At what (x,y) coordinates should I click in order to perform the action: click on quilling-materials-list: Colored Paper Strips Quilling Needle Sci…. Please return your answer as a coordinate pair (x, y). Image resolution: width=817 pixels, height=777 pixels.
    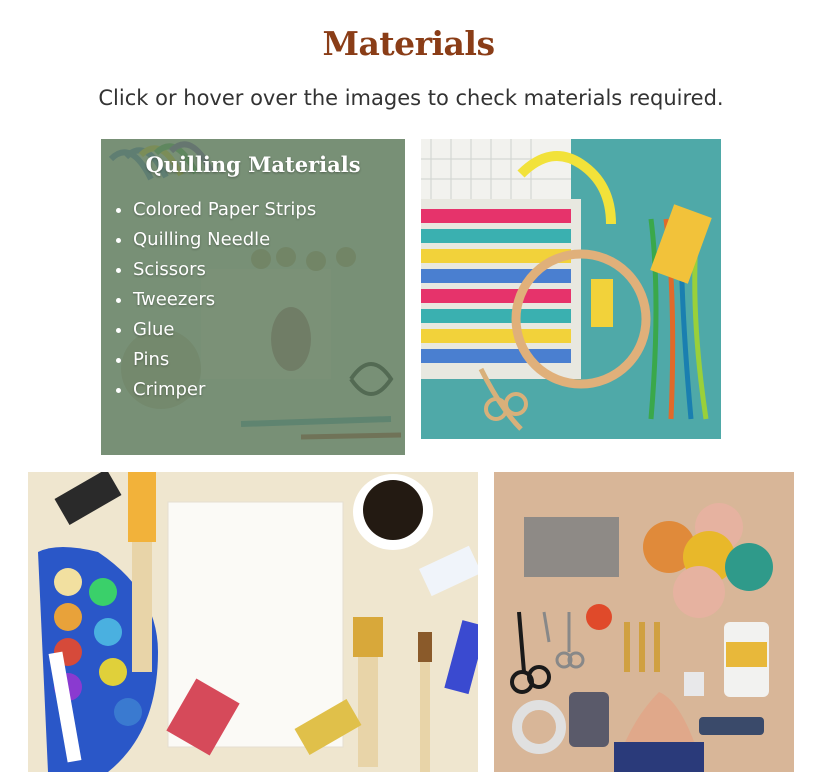
    Looking at the image, I should click on (214, 300).